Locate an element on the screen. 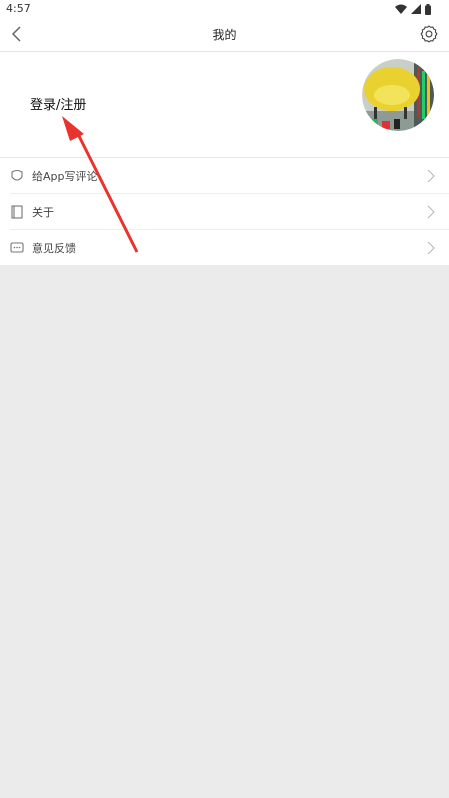 This screenshot has width=449, height=798. profile-header: 登录/注册 is located at coordinates (224, 104).